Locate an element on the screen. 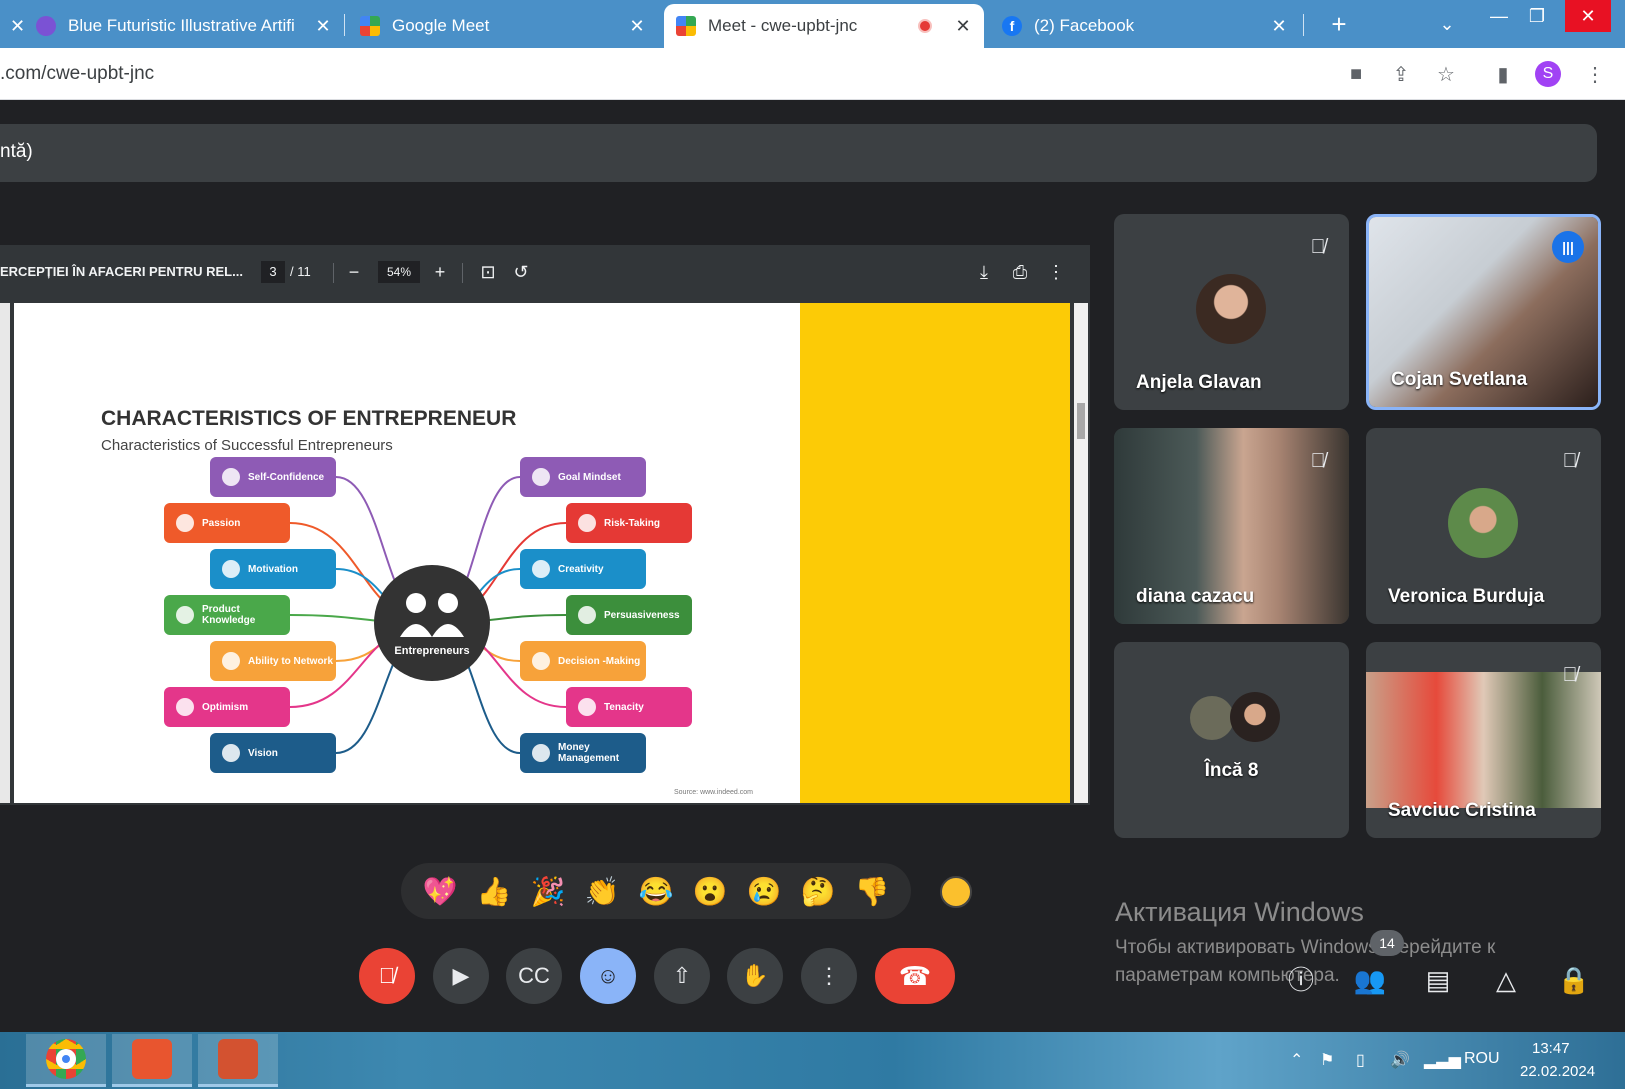 Image resolution: width=1625 pixels, height=1089 pixels. info-icon: ⓘ is located at coordinates (1301, 980).